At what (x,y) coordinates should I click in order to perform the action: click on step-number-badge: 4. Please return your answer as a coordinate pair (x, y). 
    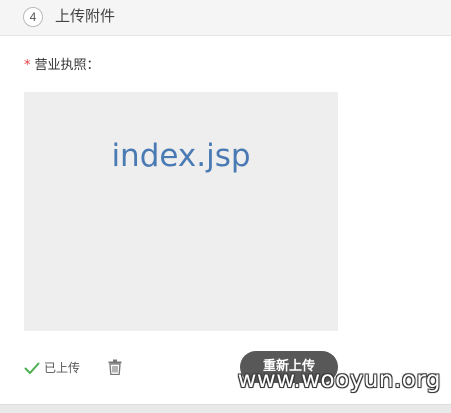
    Looking at the image, I should click on (33, 17).